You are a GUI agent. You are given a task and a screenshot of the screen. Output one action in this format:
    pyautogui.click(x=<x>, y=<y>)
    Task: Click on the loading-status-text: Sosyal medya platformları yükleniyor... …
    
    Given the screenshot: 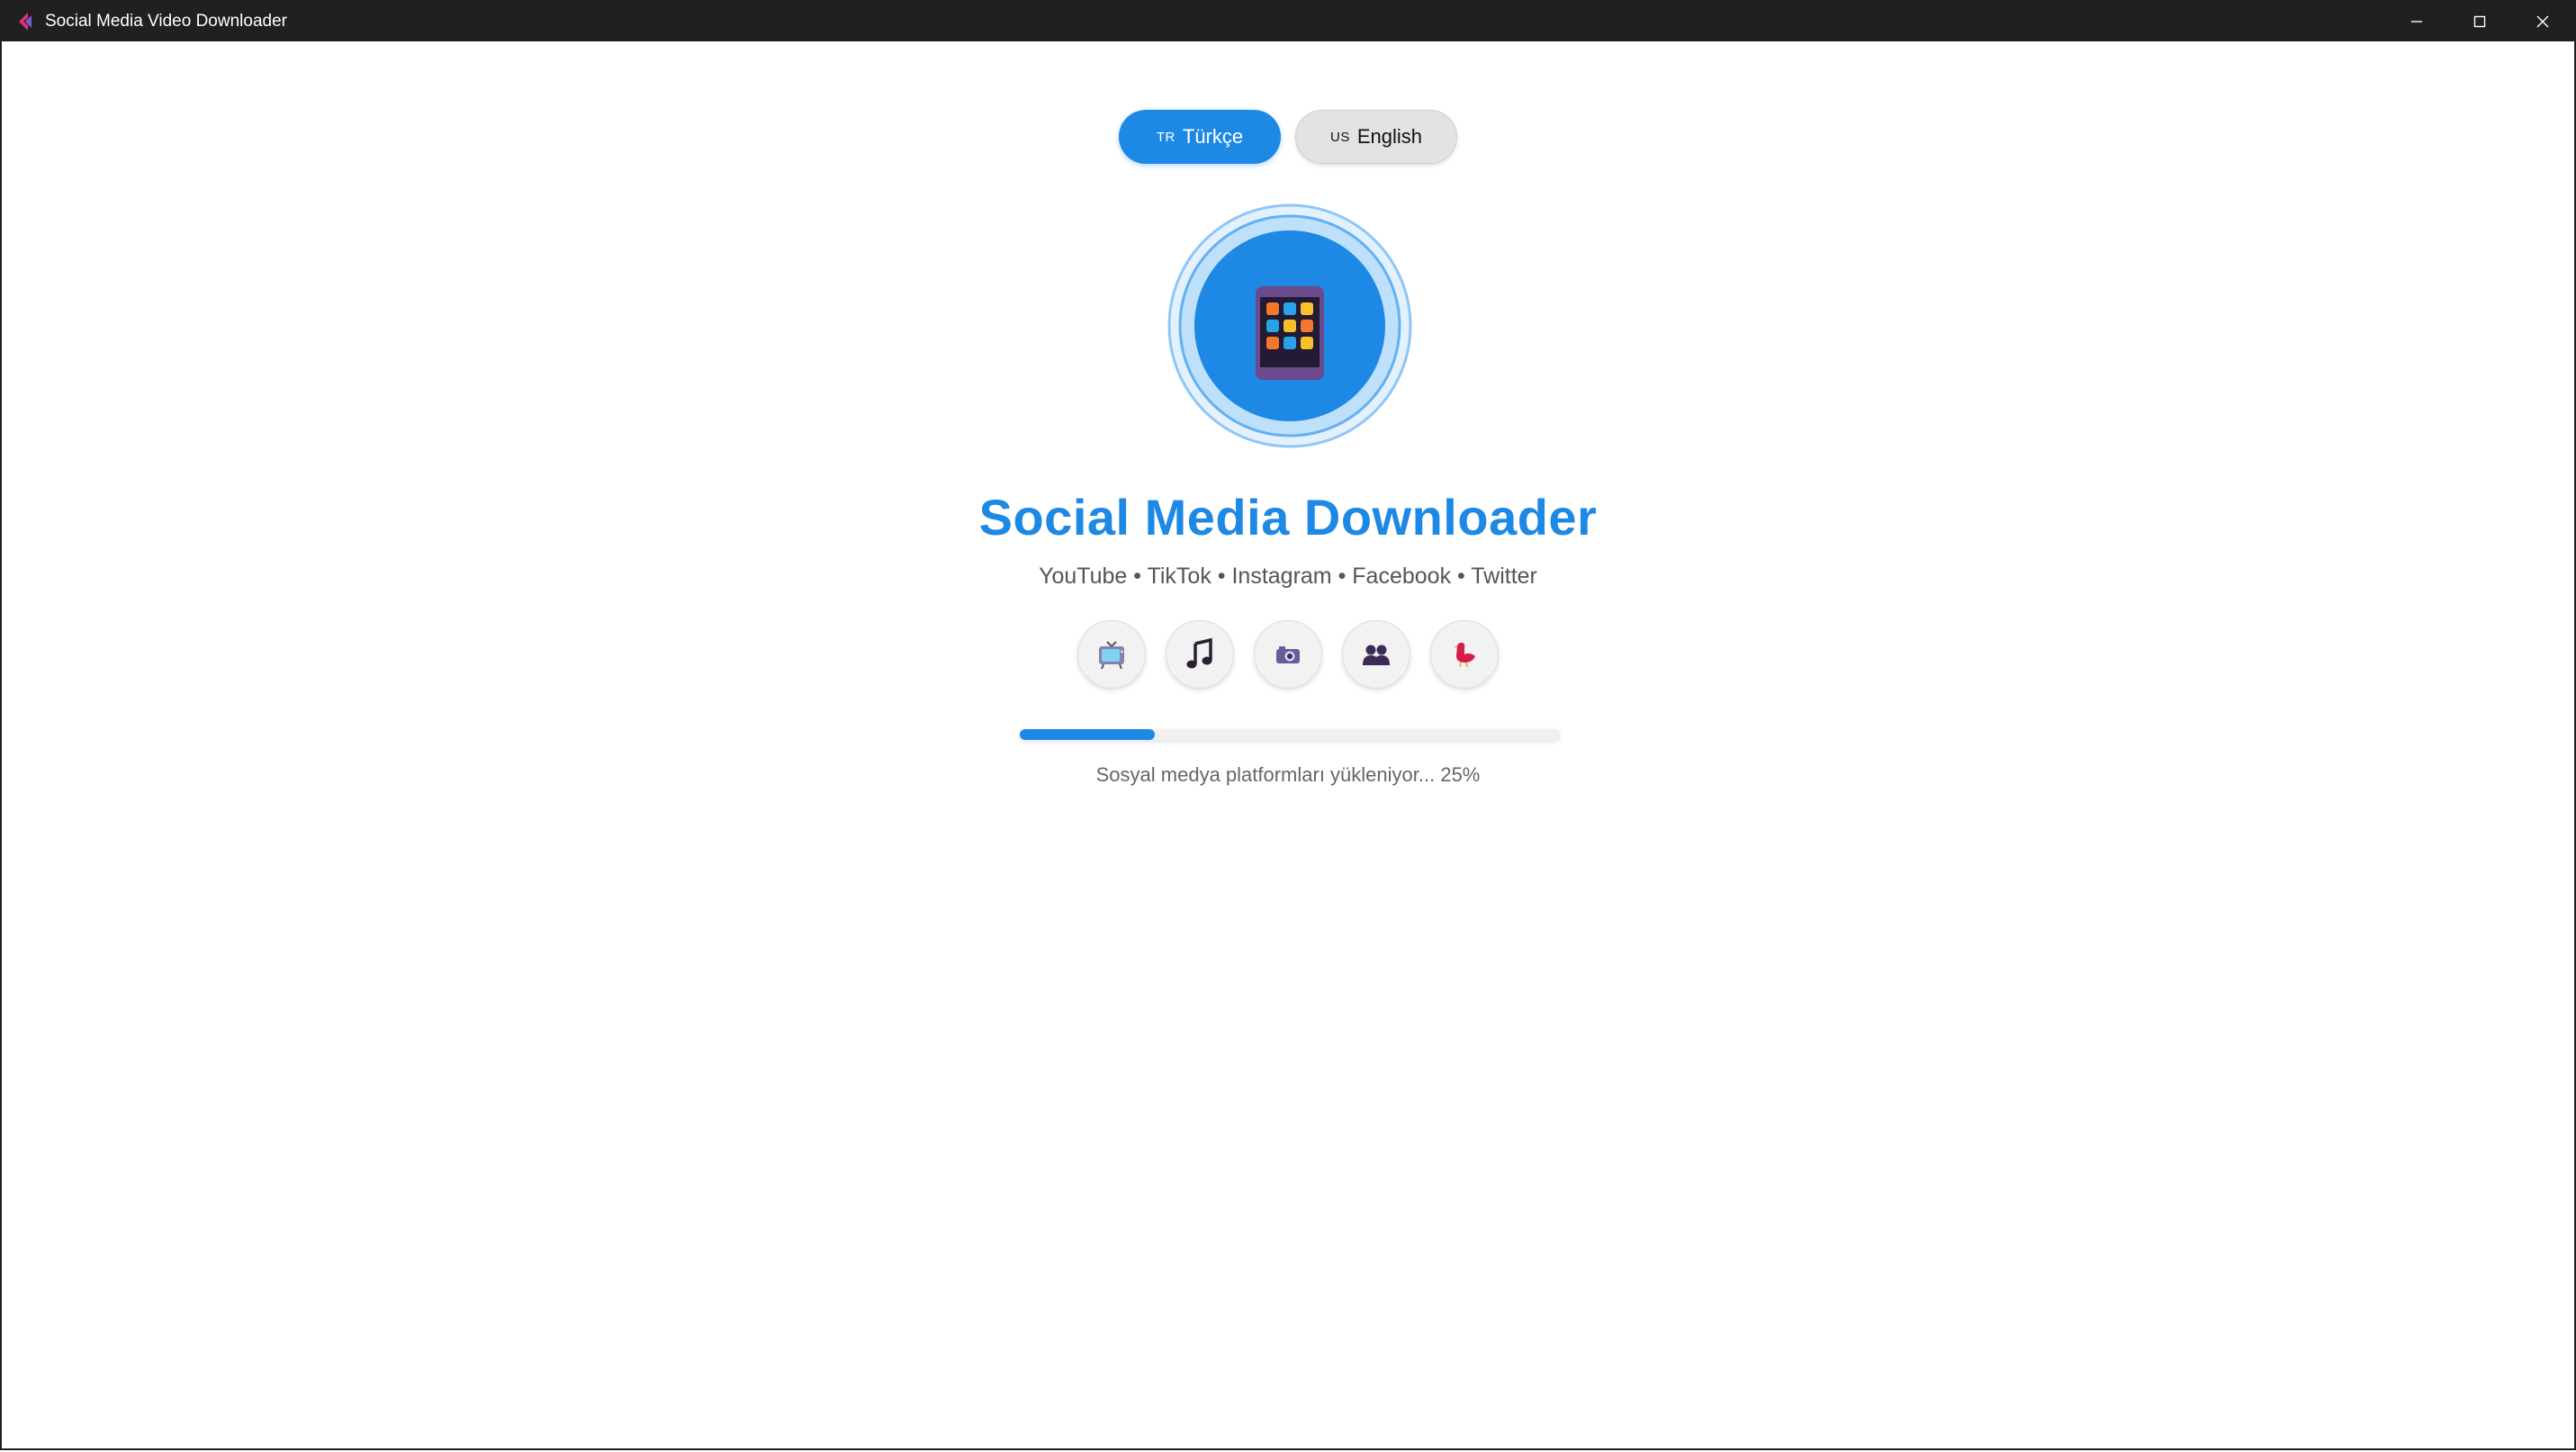 What is the action you would take?
    pyautogui.click(x=1288, y=774)
    